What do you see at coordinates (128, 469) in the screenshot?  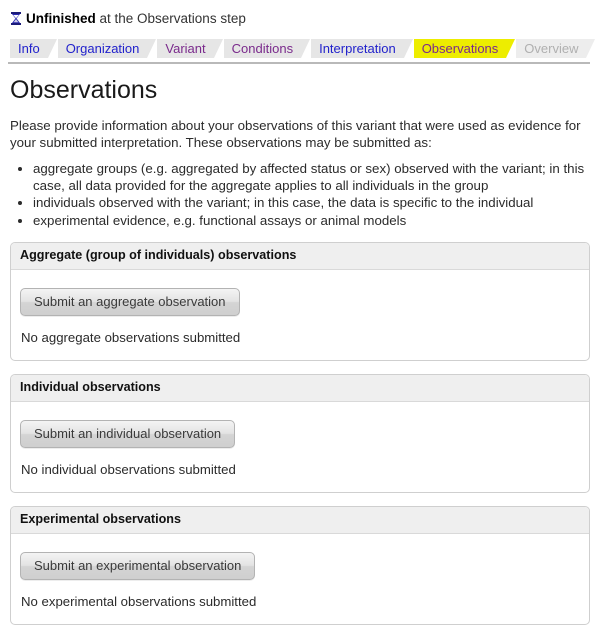 I see `empty-state-text: No individual observations submitted` at bounding box center [128, 469].